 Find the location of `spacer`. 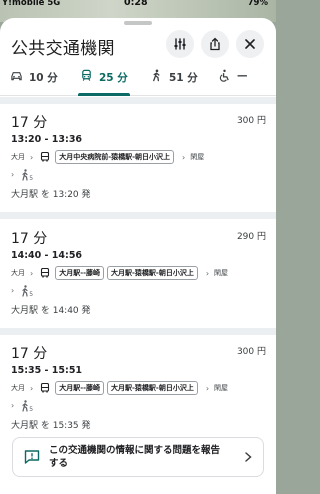

spacer is located at coordinates (138, 433).